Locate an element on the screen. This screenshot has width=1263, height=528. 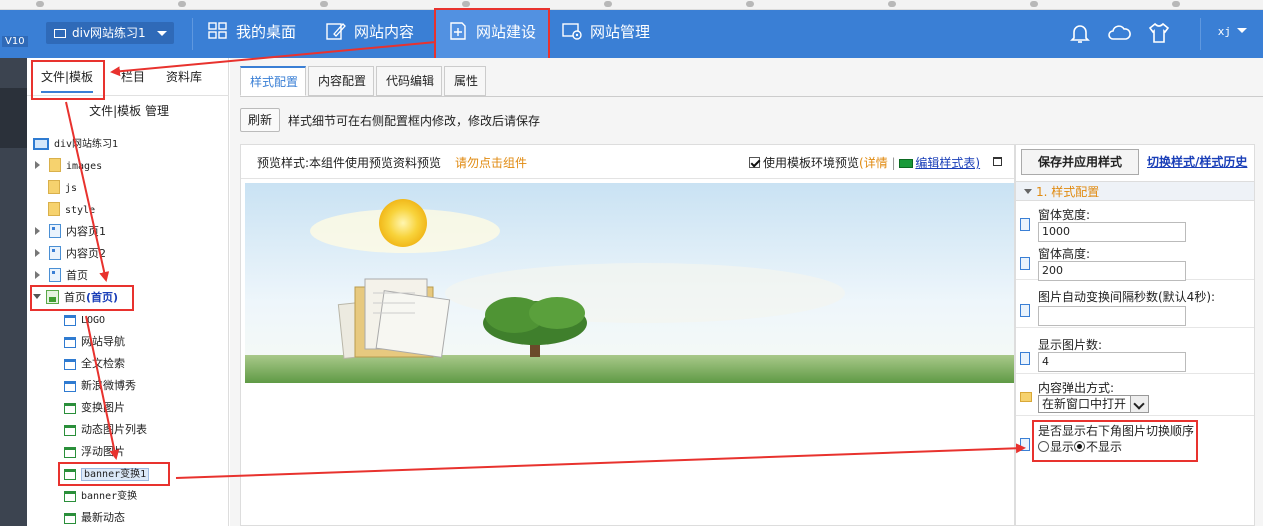
popup-select: 在新窗口中打开 is located at coordinates (1094, 404).